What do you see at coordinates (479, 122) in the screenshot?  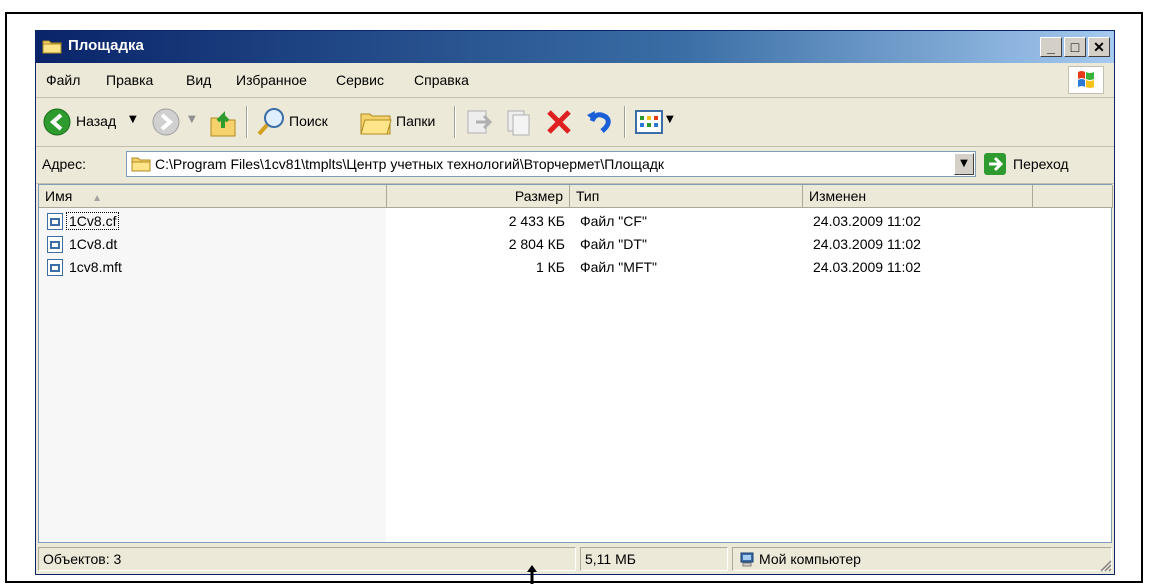 I see `move-to-icon` at bounding box center [479, 122].